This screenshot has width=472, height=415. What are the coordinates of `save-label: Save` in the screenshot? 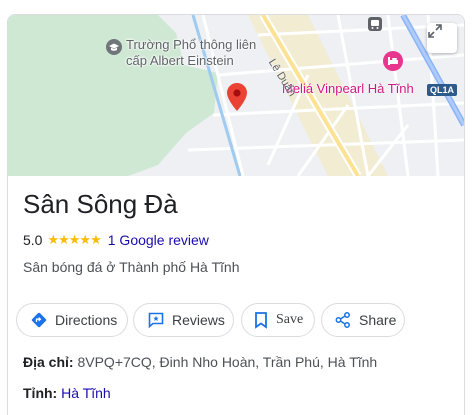 It's located at (290, 319).